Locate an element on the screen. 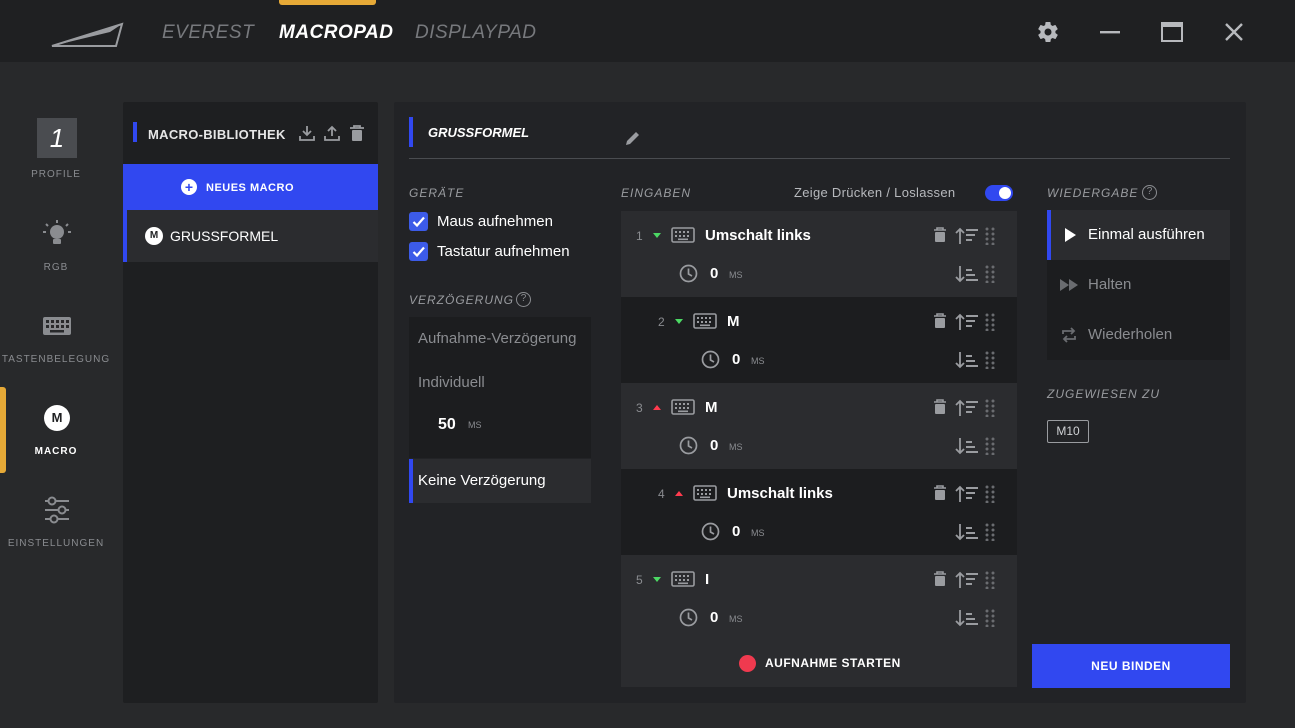  plus-icon: + is located at coordinates (189, 187).